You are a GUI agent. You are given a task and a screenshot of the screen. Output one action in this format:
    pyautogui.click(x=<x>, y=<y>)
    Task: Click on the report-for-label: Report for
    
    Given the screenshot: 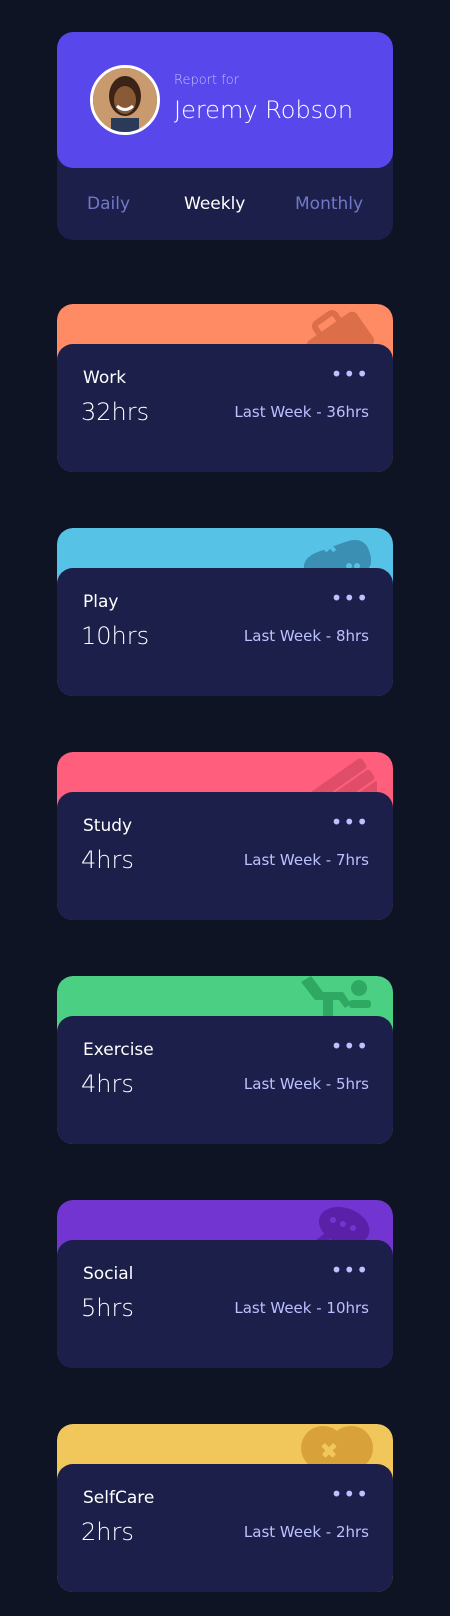 What is the action you would take?
    pyautogui.click(x=207, y=80)
    